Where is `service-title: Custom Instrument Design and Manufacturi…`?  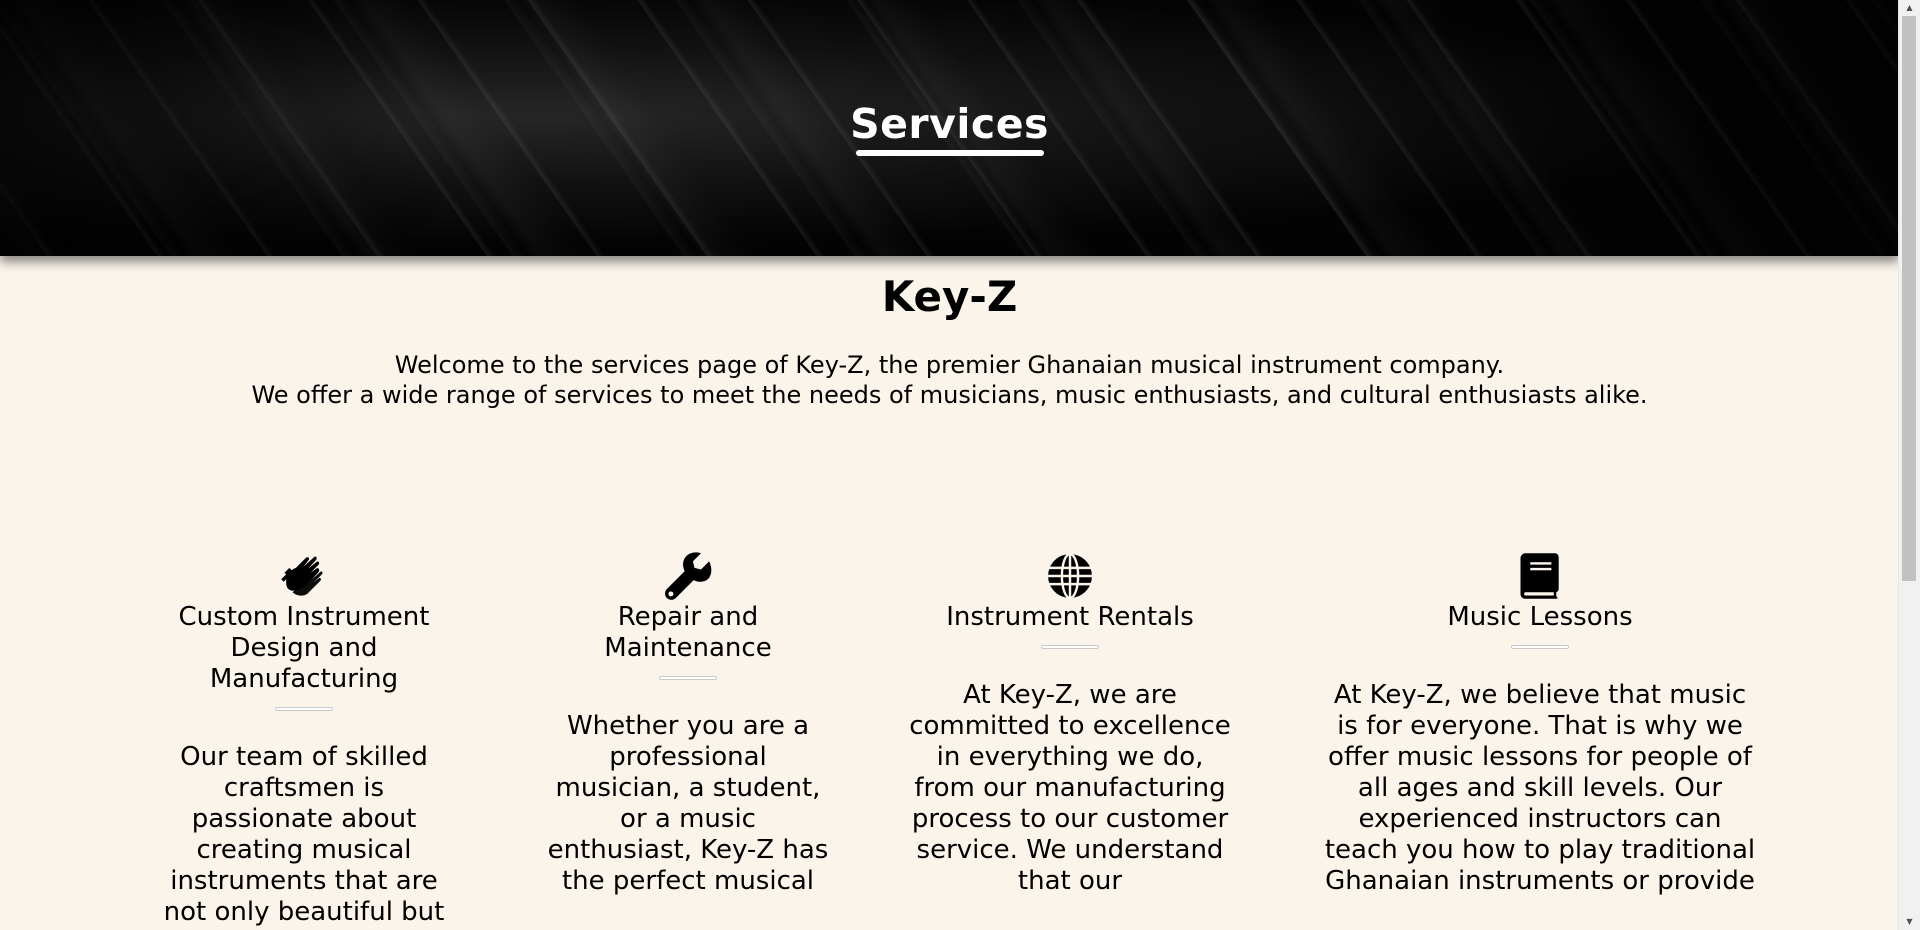 service-title: Custom Instrument Design and Manufacturi… is located at coordinates (304, 648).